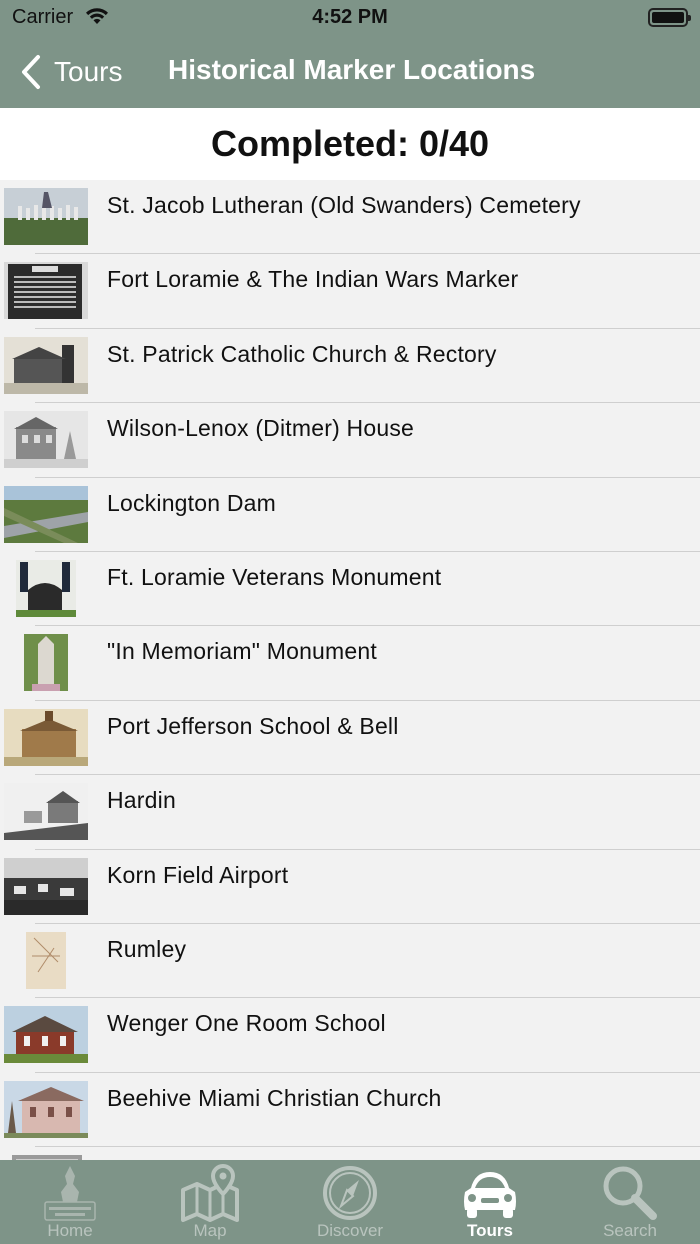 This screenshot has width=700, height=1244. What do you see at coordinates (31, 72) in the screenshot?
I see `chevron-left-icon` at bounding box center [31, 72].